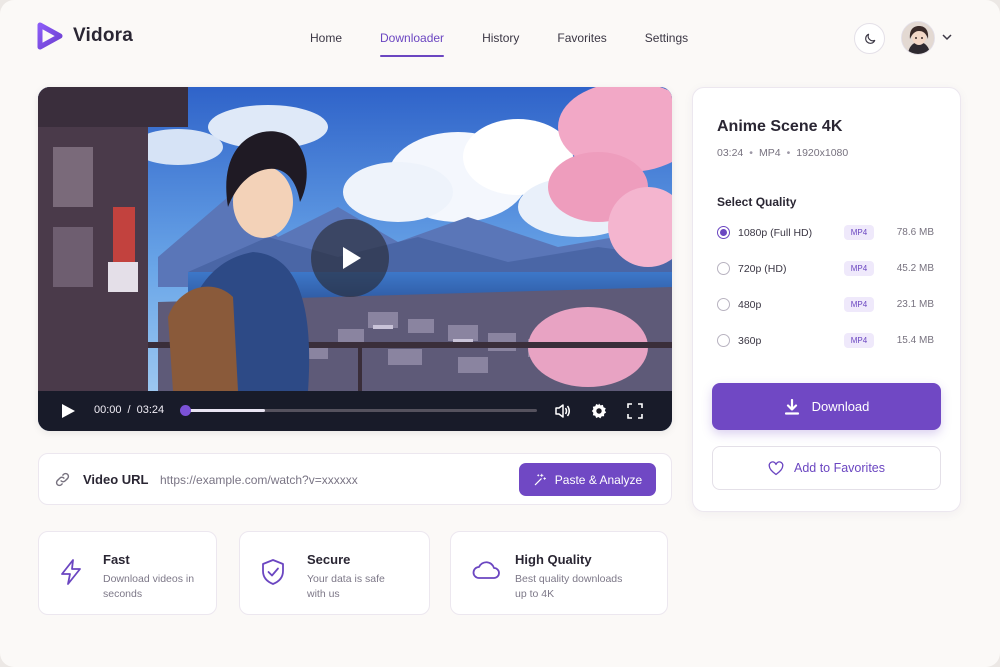 The height and width of the screenshot is (667, 1000). I want to click on file-size: 78.6 MB, so click(915, 232).